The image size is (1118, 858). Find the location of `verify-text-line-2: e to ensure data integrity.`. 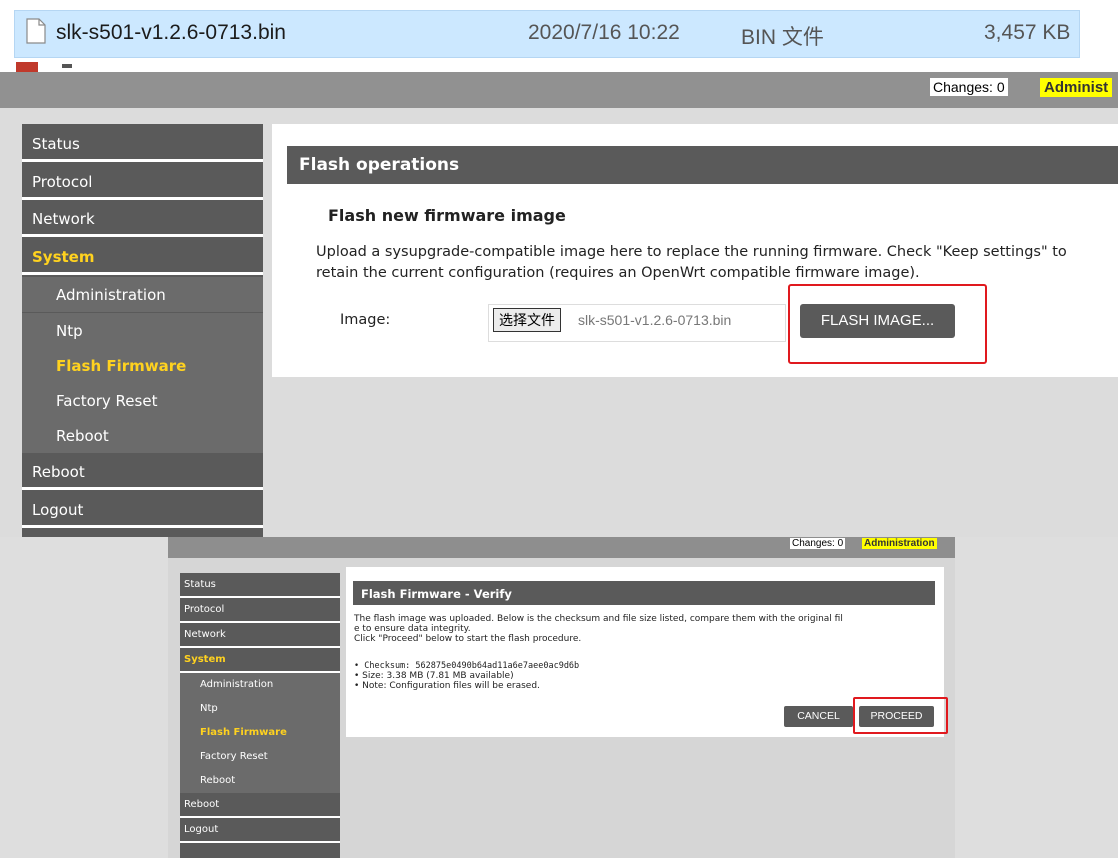

verify-text-line-2: e to ensure data integrity. is located at coordinates (412, 629).